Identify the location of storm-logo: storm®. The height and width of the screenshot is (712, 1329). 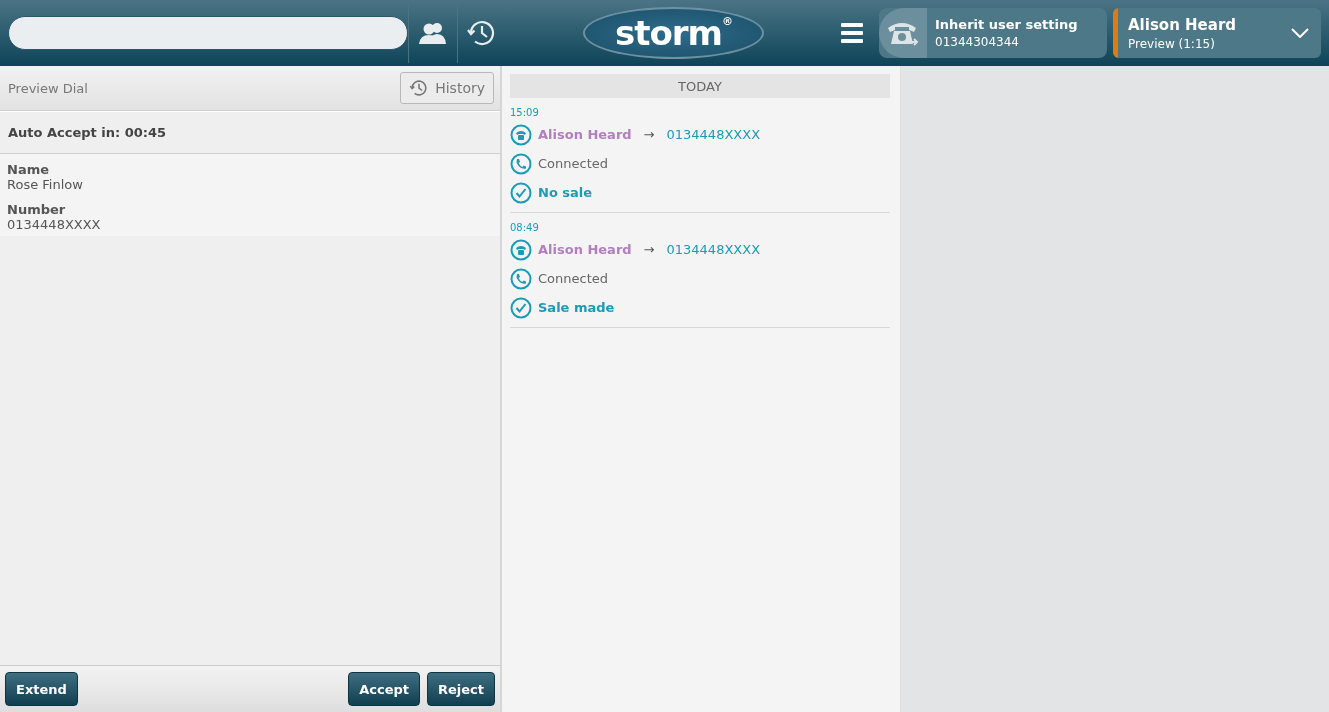
(673, 33).